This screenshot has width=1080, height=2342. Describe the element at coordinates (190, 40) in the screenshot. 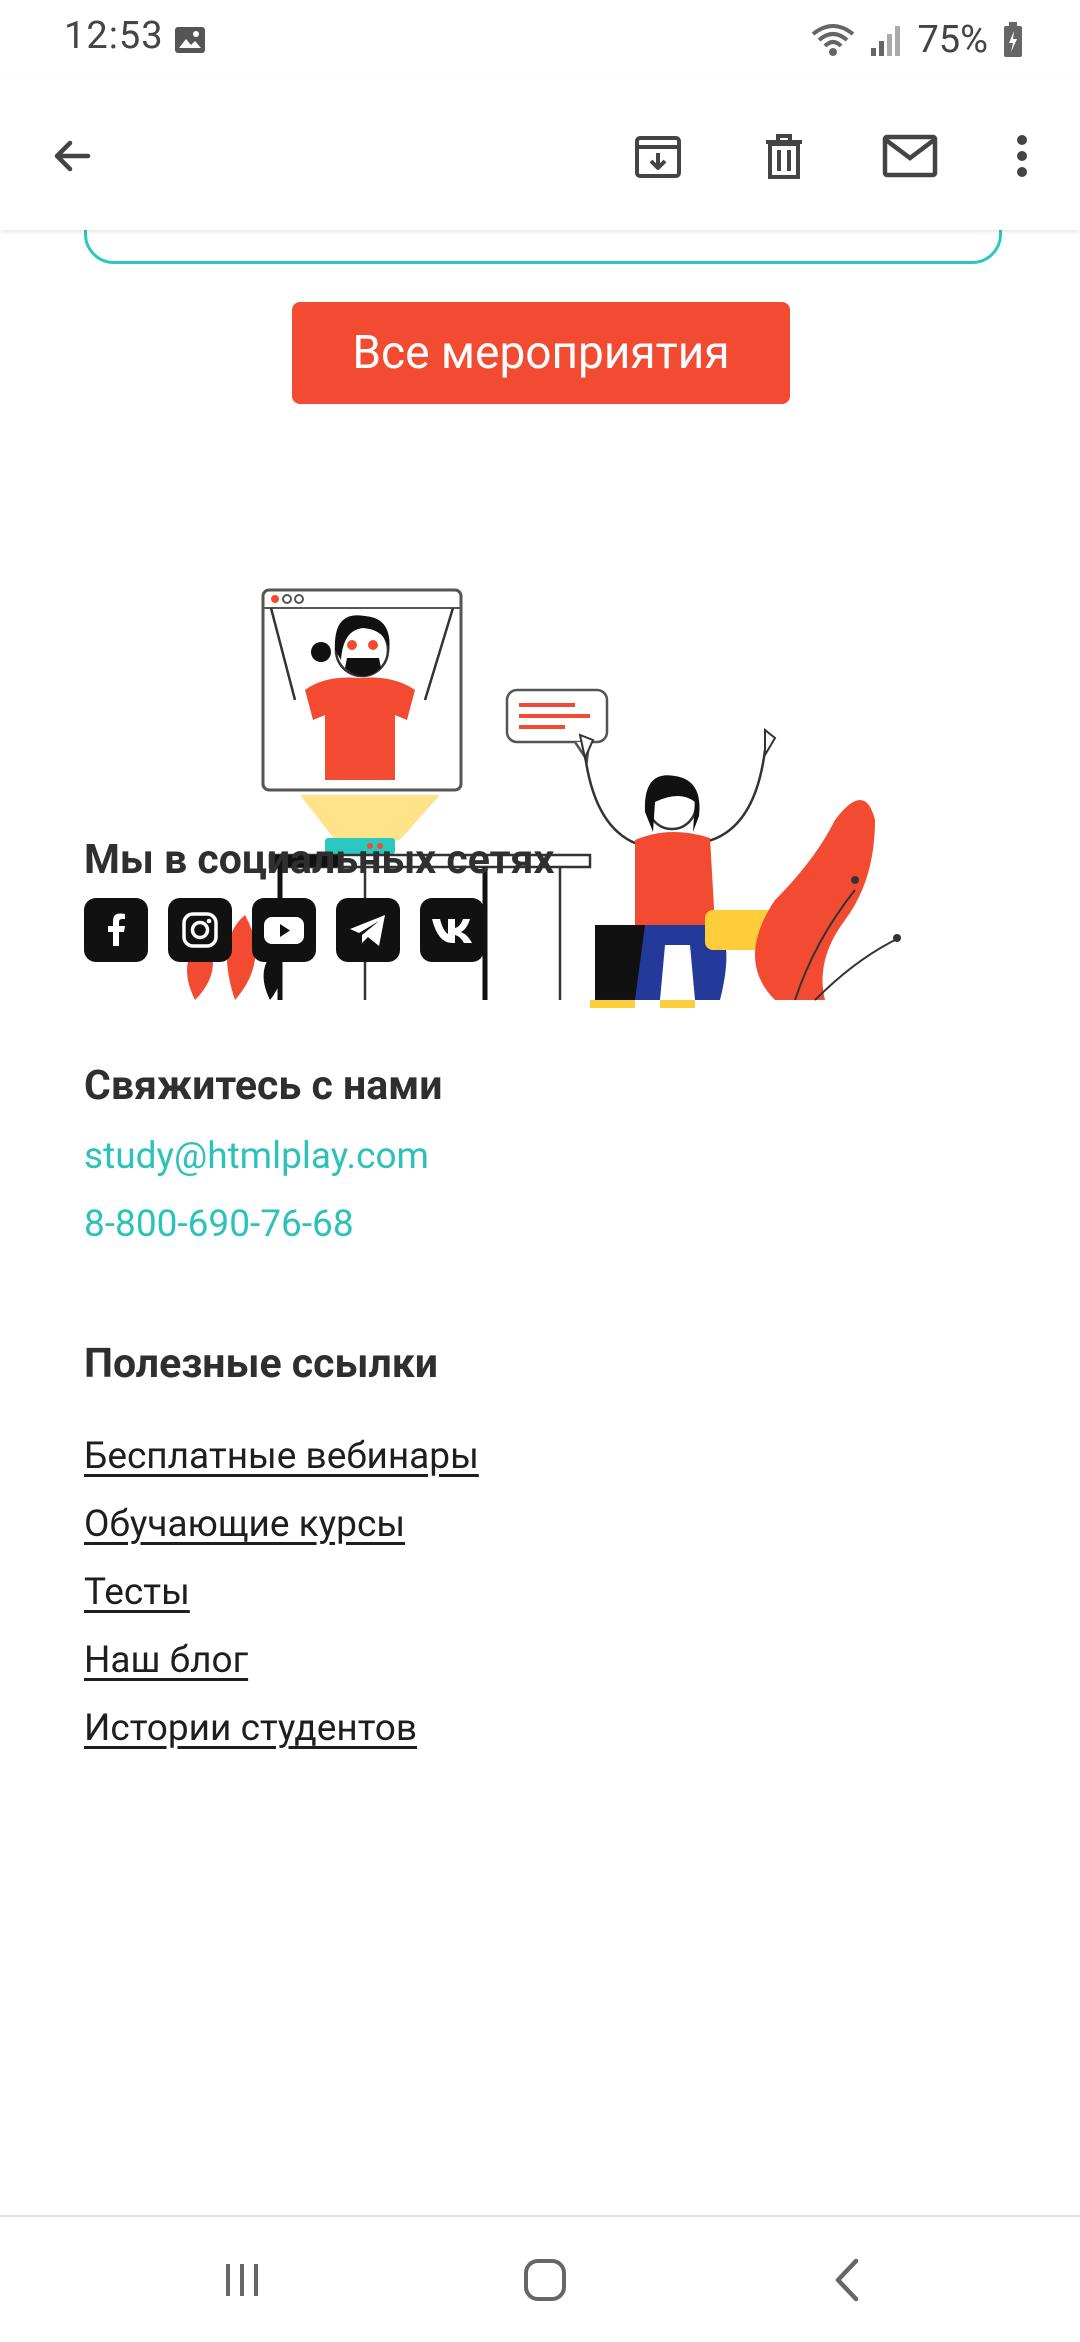

I see `image-notification-icon` at that location.